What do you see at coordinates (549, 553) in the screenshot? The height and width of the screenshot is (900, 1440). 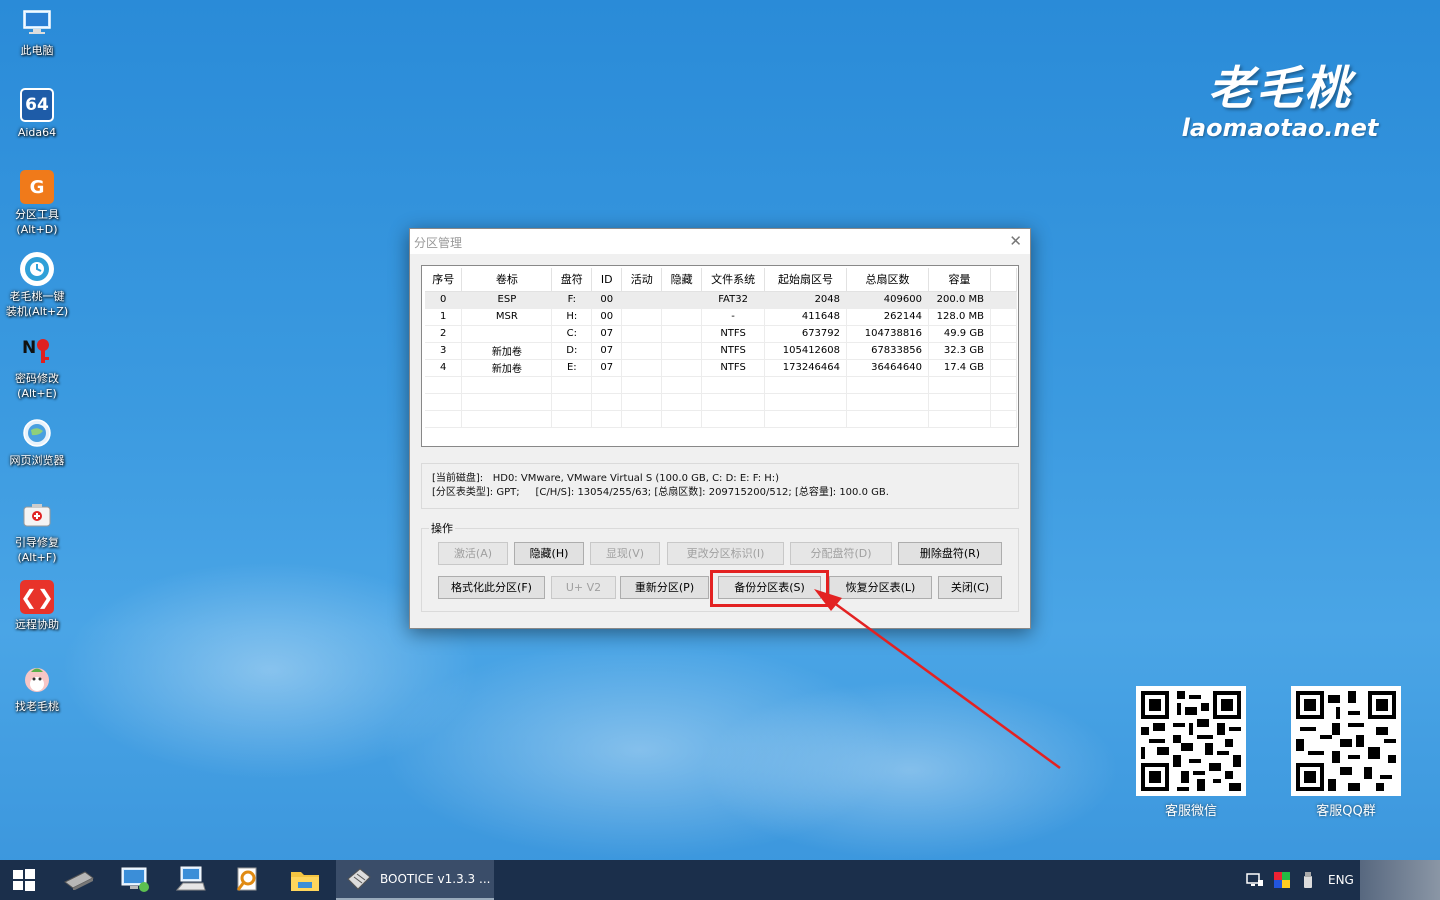 I see `hide-button: 隐藏(H)` at bounding box center [549, 553].